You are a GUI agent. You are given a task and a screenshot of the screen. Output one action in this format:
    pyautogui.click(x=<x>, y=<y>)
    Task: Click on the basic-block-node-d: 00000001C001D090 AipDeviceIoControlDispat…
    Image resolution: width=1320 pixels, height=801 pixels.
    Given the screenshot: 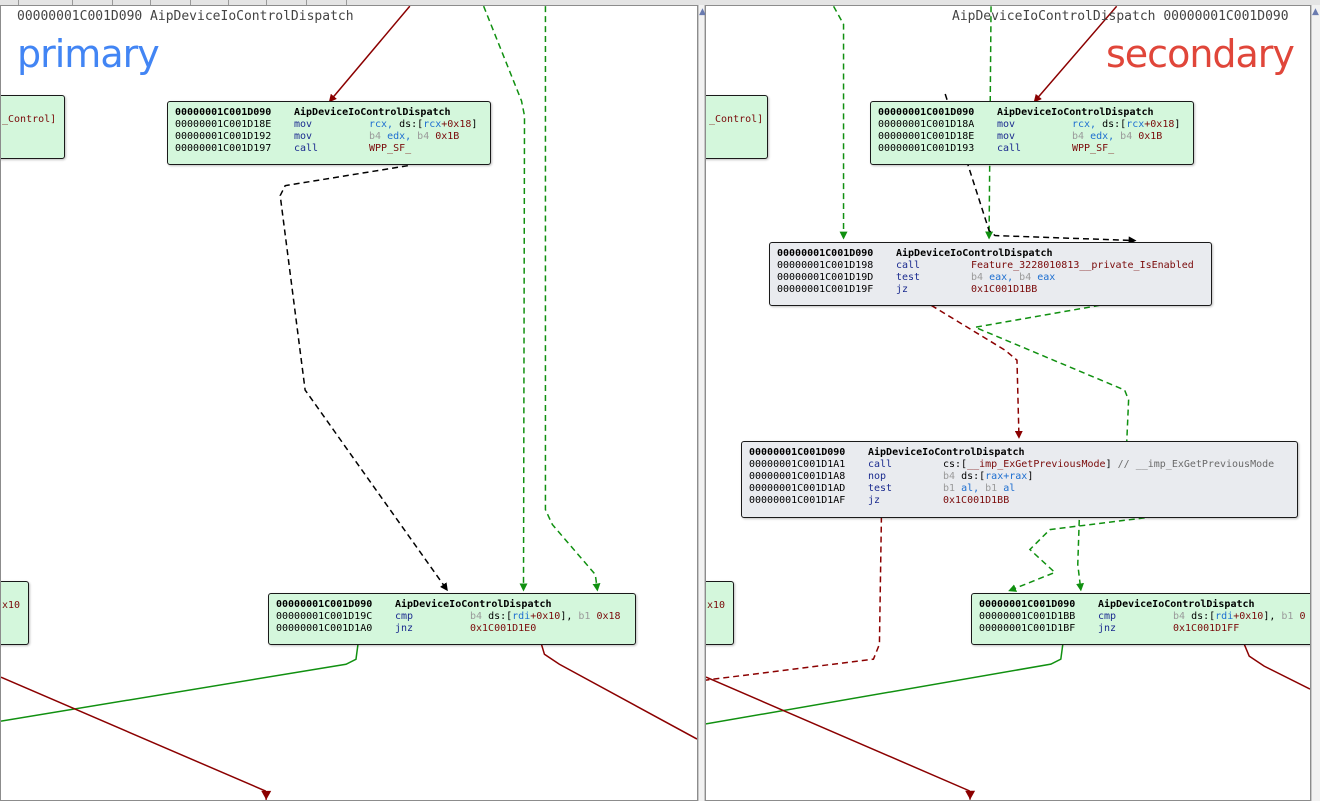 What is the action you would take?
    pyautogui.click(x=1019, y=479)
    